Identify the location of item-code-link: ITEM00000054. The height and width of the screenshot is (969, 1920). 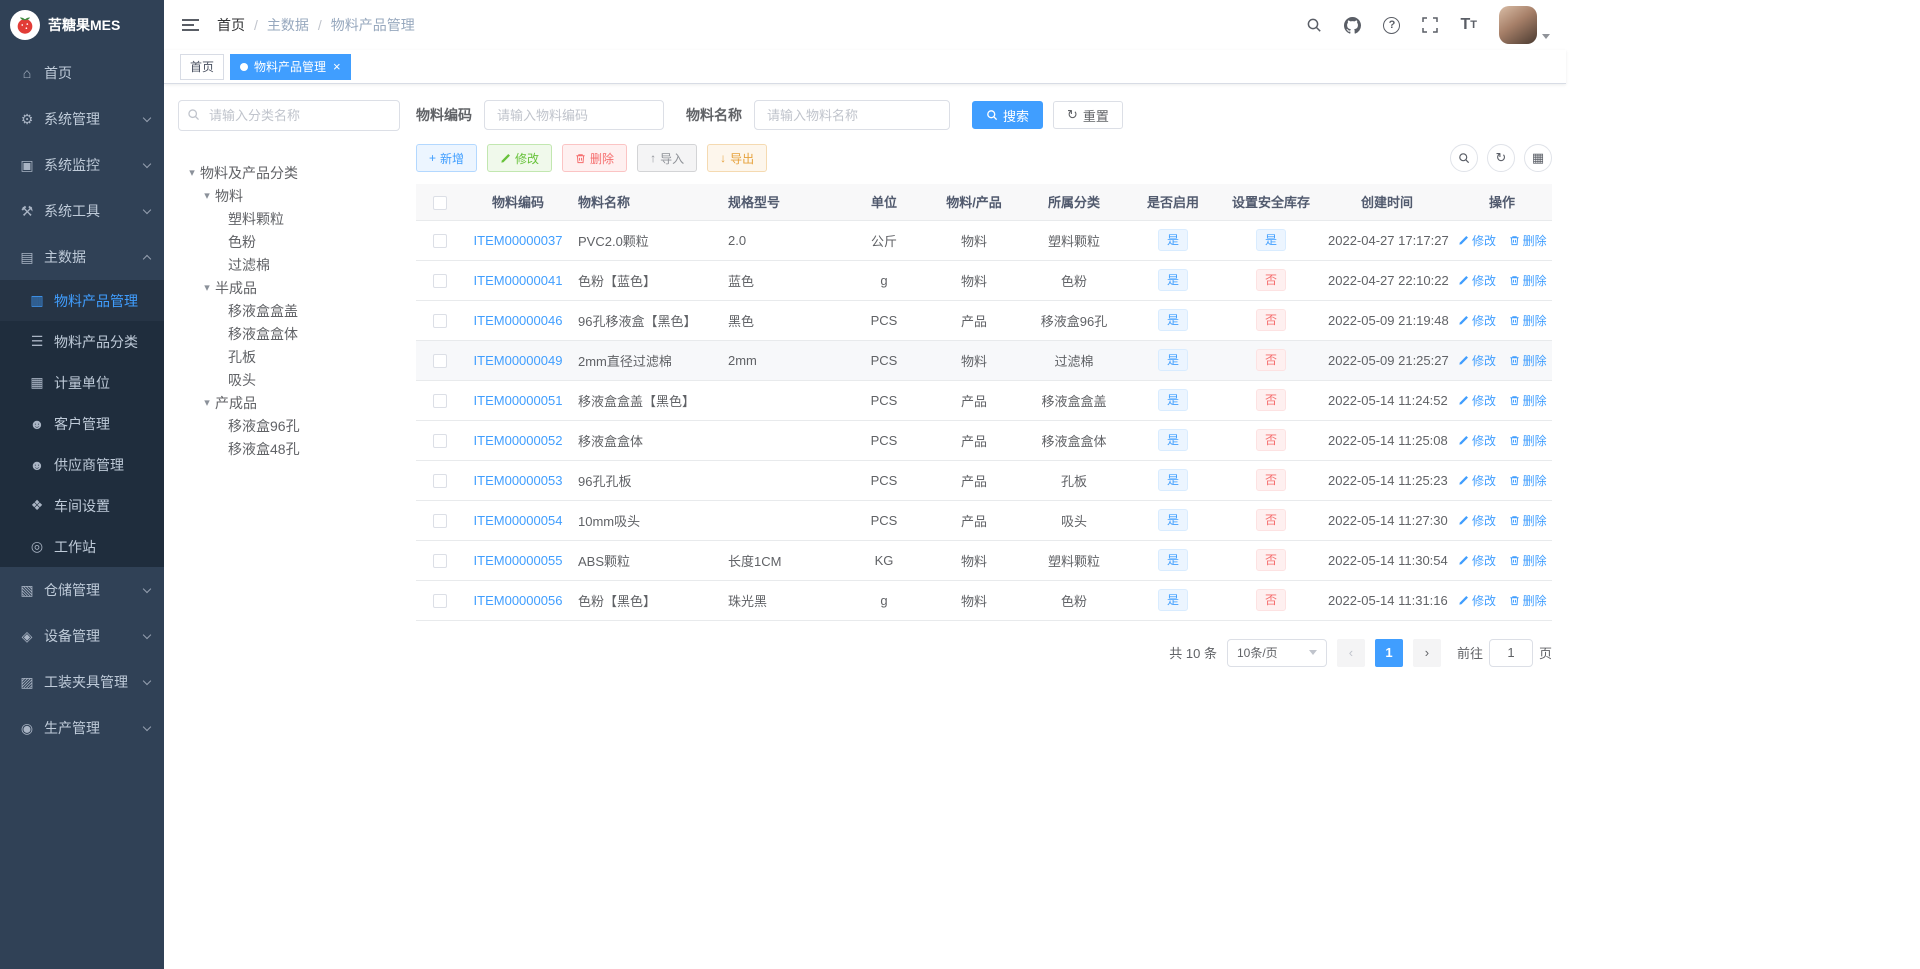
(518, 520).